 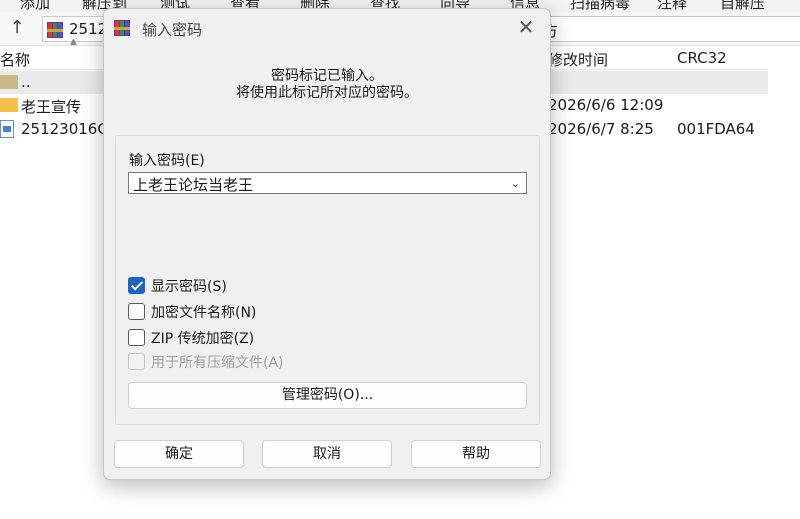 I want to click on toolbar-virus-scan: 扫描病毒, so click(x=600, y=6).